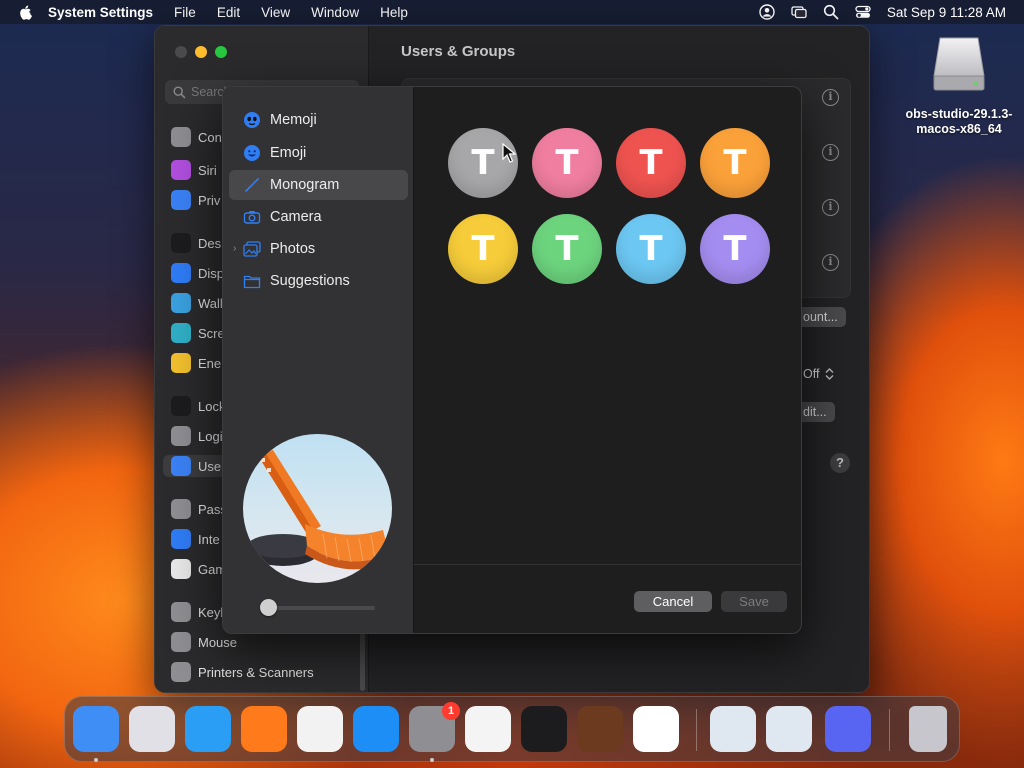 This screenshot has height=768, width=1024. What do you see at coordinates (451, 711) in the screenshot?
I see `notification-badge: 1` at bounding box center [451, 711].